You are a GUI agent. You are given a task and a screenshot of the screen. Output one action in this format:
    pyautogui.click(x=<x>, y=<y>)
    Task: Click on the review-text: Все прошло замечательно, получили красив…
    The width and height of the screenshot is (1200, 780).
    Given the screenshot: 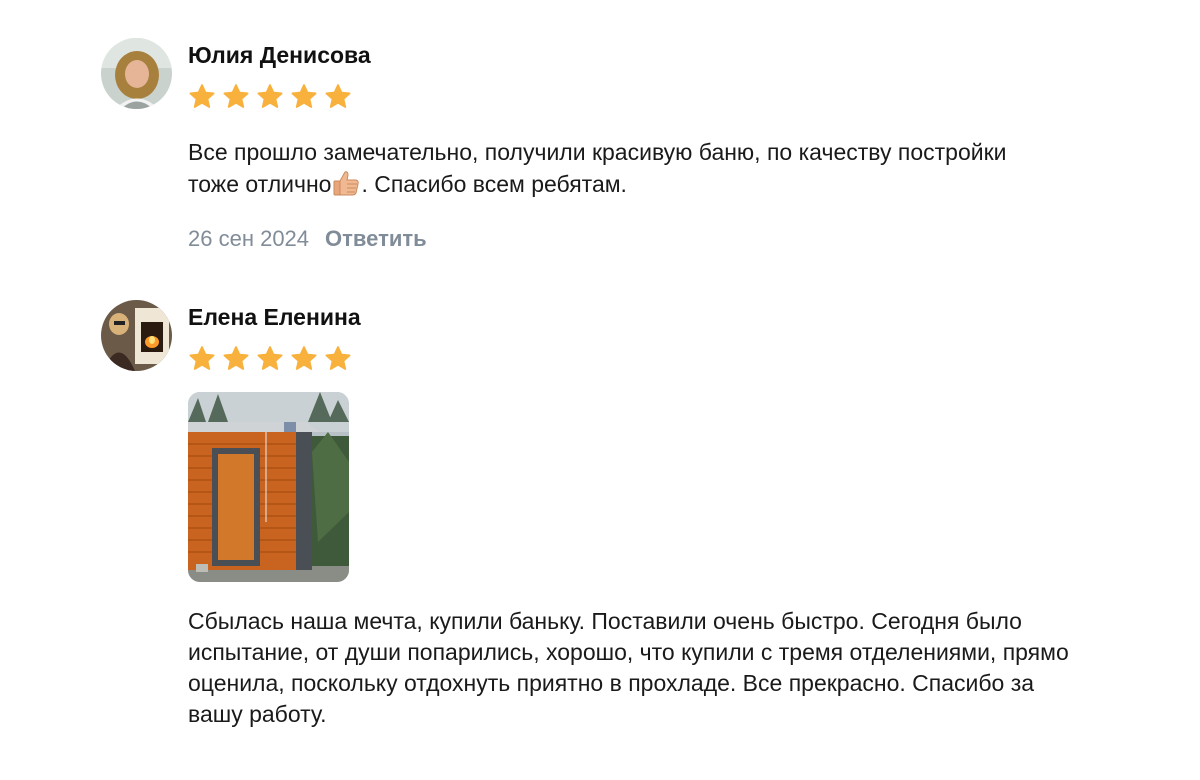 What is the action you would take?
    pyautogui.click(x=603, y=168)
    